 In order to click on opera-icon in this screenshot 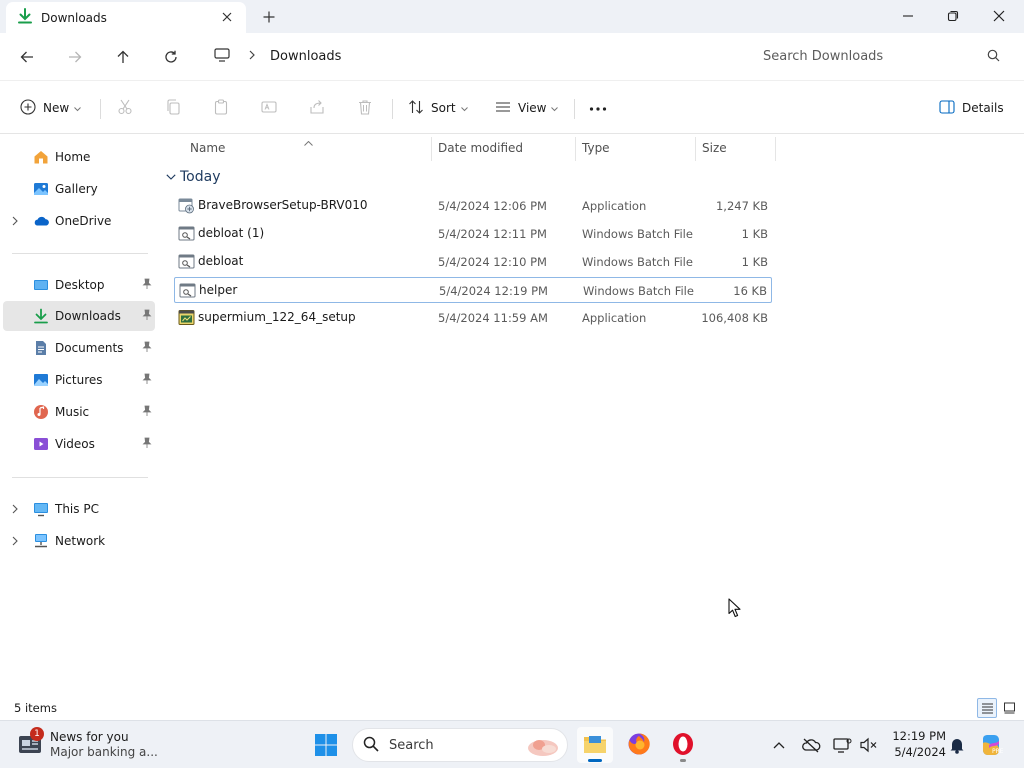, I will do `click(683, 745)`.